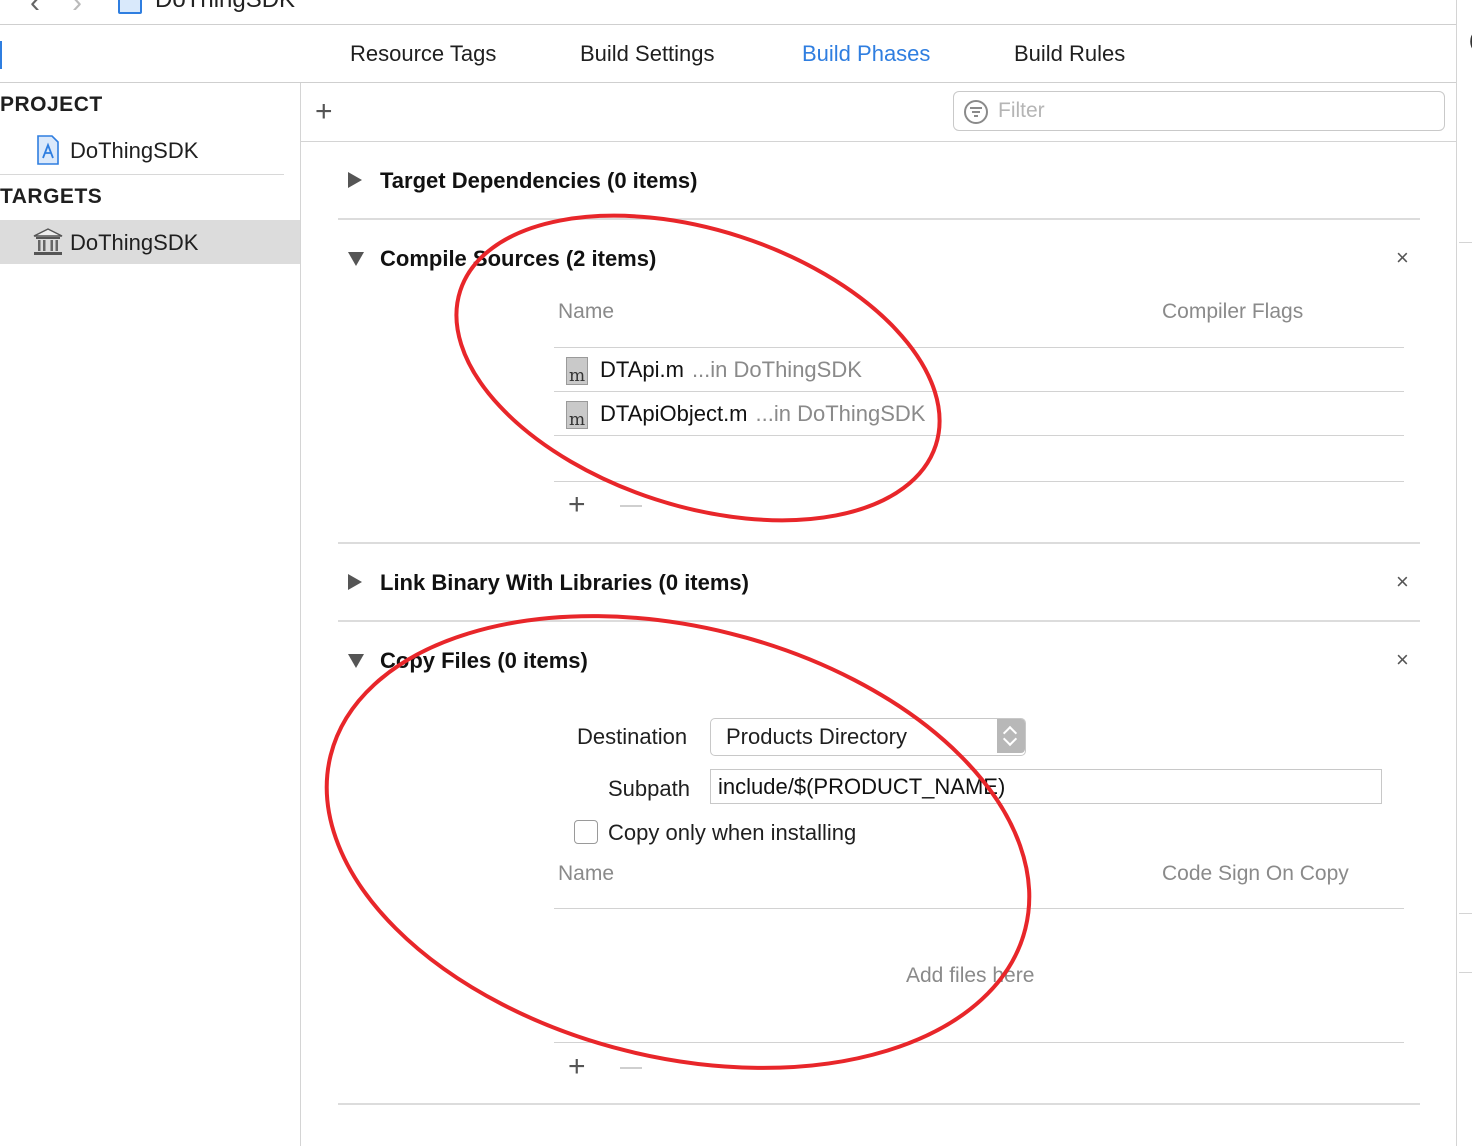 This screenshot has height=1146, width=1472. I want to click on filter-input, so click(1213, 111).